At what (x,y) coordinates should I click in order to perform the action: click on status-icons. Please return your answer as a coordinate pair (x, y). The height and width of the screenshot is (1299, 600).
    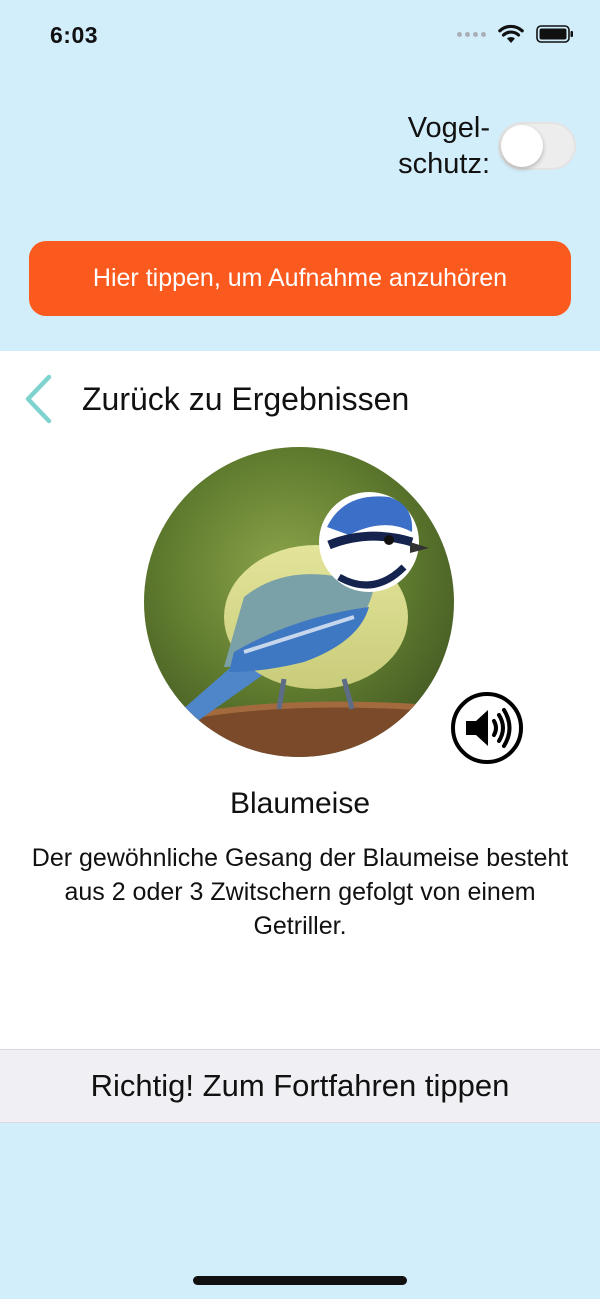
    Looking at the image, I should click on (515, 34).